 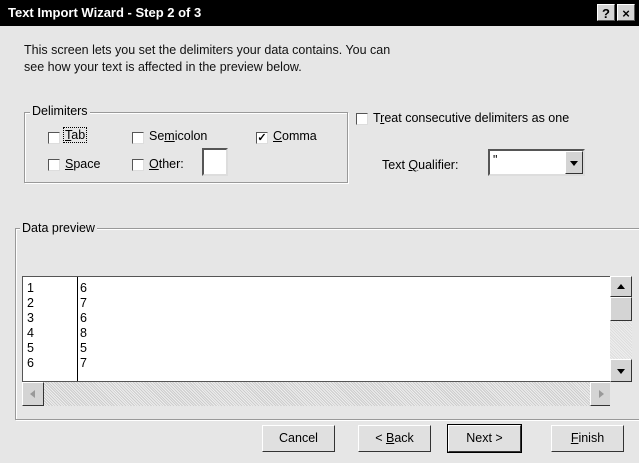 I want to click on close-button: ×, so click(x=626, y=12).